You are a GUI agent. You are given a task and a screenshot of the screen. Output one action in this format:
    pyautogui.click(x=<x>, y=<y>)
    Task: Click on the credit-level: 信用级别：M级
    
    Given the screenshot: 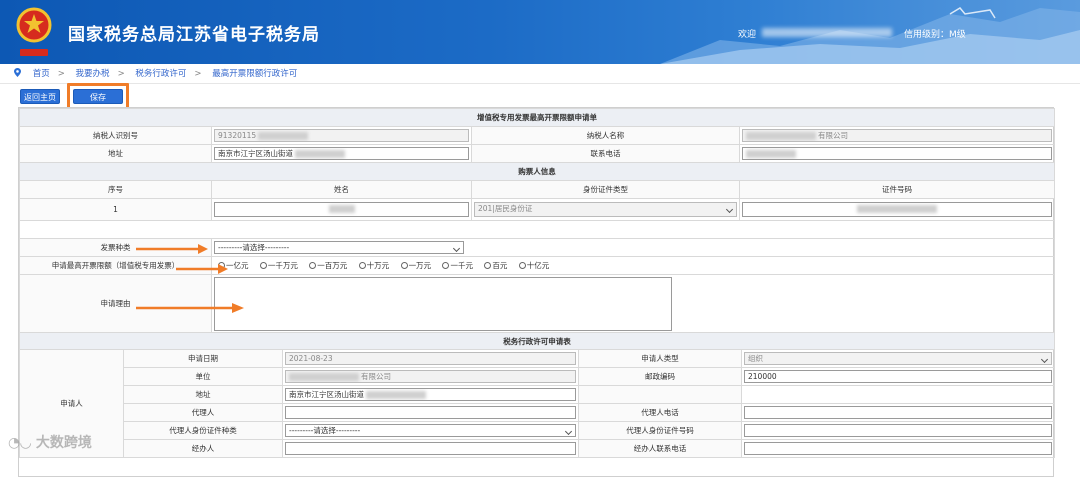 What is the action you would take?
    pyautogui.click(x=935, y=35)
    